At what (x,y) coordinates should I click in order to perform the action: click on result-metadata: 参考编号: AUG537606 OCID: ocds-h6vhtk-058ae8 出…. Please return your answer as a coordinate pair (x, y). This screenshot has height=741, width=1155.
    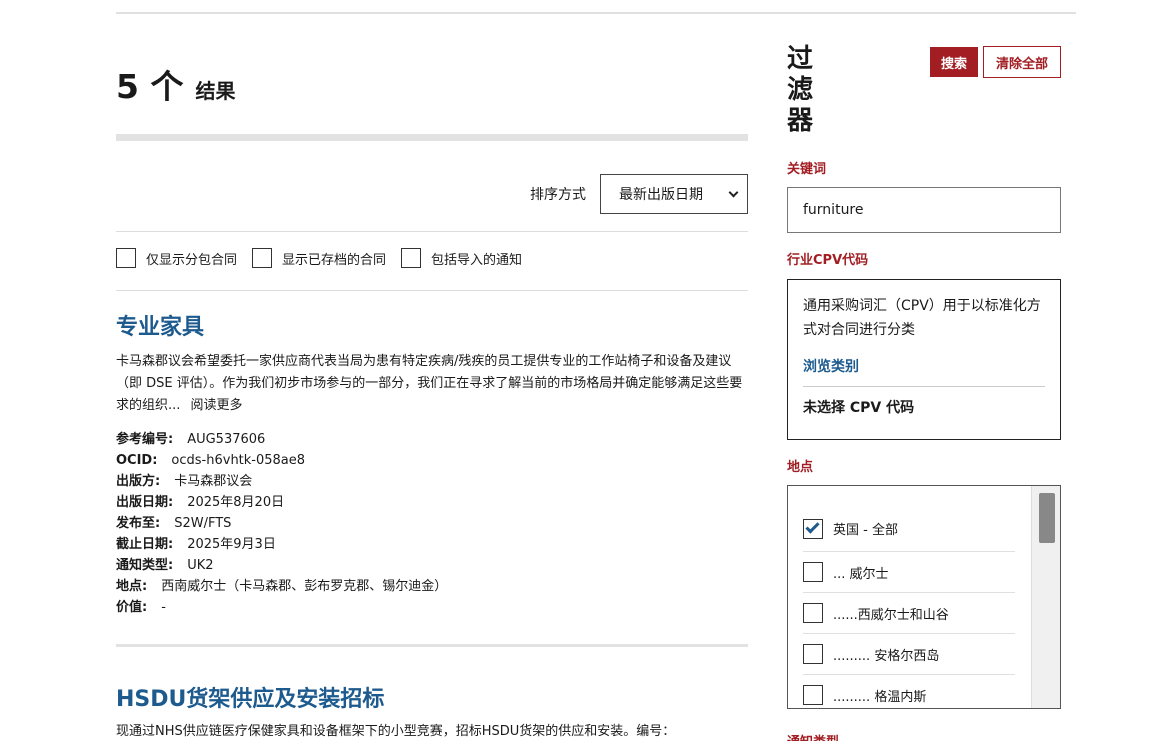
    Looking at the image, I should click on (432, 523).